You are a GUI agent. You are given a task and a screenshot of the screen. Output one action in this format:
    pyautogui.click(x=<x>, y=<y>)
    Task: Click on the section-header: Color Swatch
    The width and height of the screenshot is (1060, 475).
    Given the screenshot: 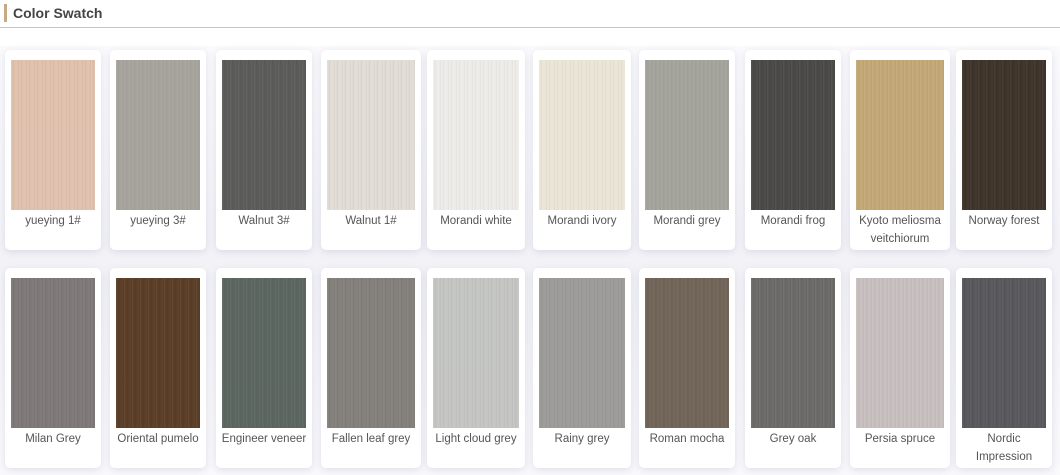 What is the action you would take?
    pyautogui.click(x=530, y=14)
    